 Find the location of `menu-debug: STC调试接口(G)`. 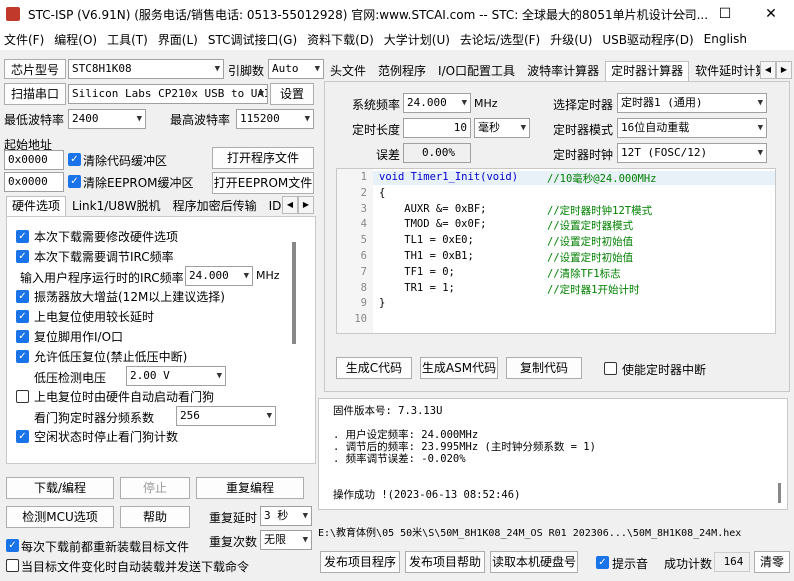

menu-debug: STC调试接口(G) is located at coordinates (253, 39).